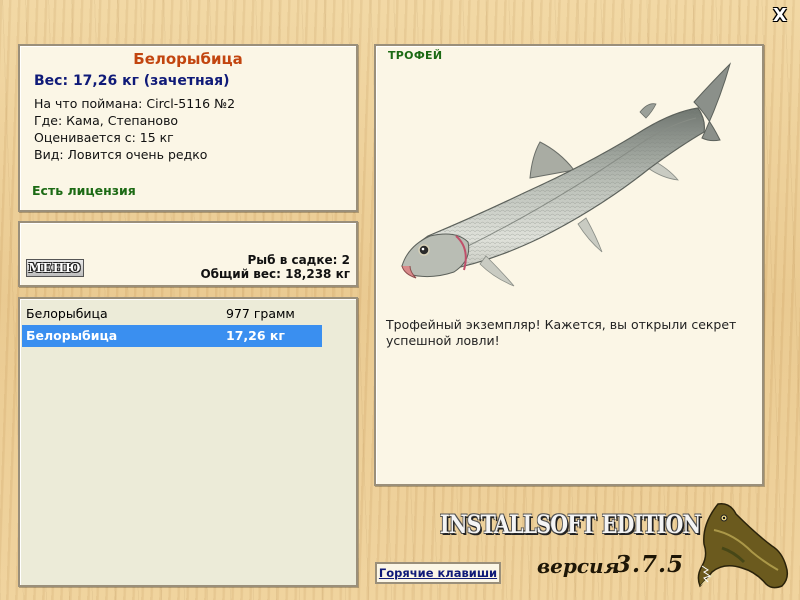 The width and height of the screenshot is (800, 600). What do you see at coordinates (255, 335) in the screenshot?
I see `list-item-weight: 17,26 кг` at bounding box center [255, 335].